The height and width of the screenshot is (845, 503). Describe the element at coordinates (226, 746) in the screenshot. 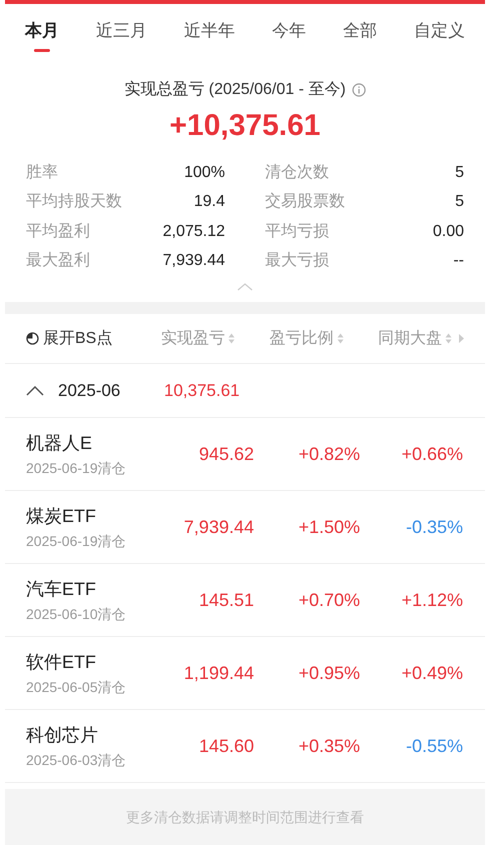

I see `profit-value: 145.60` at that location.